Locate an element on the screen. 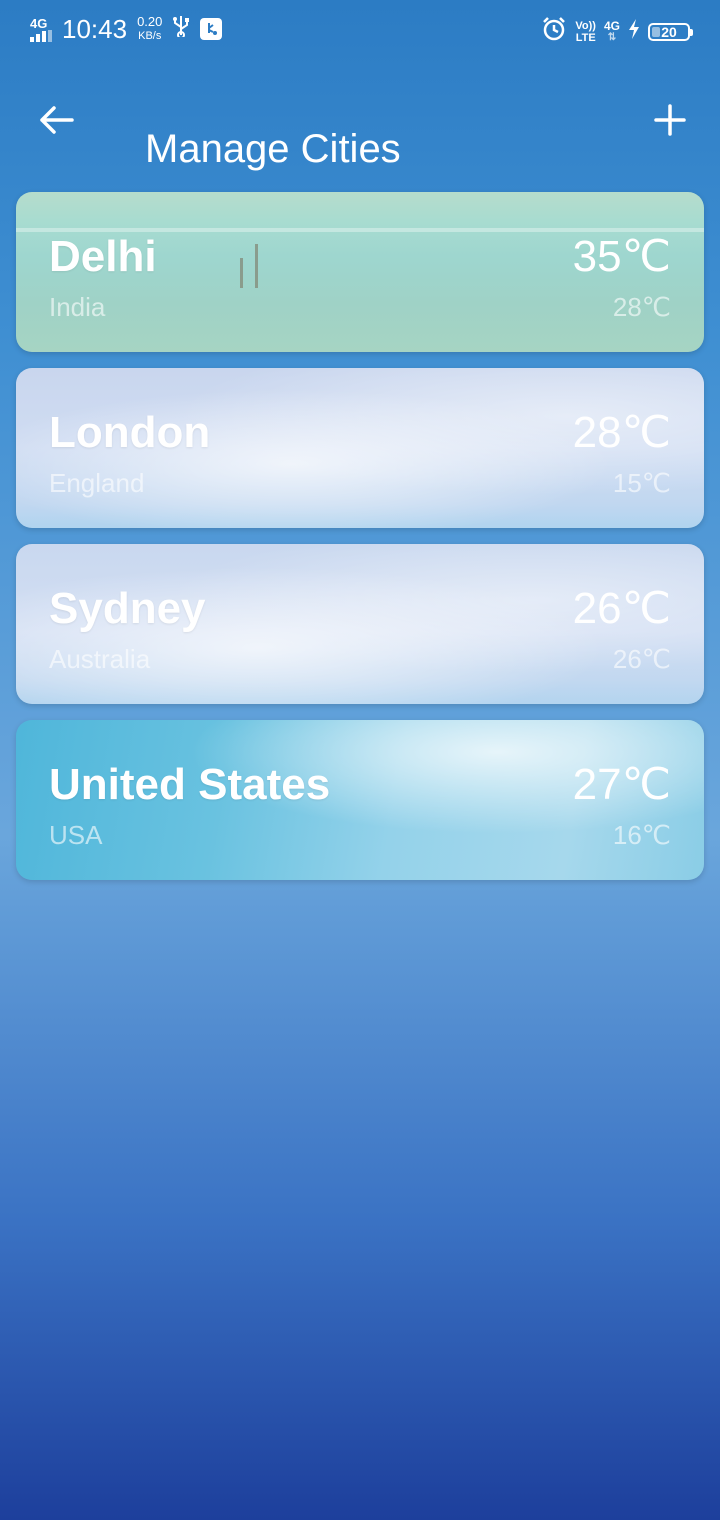  battery-icon: 20 is located at coordinates (670, 31).